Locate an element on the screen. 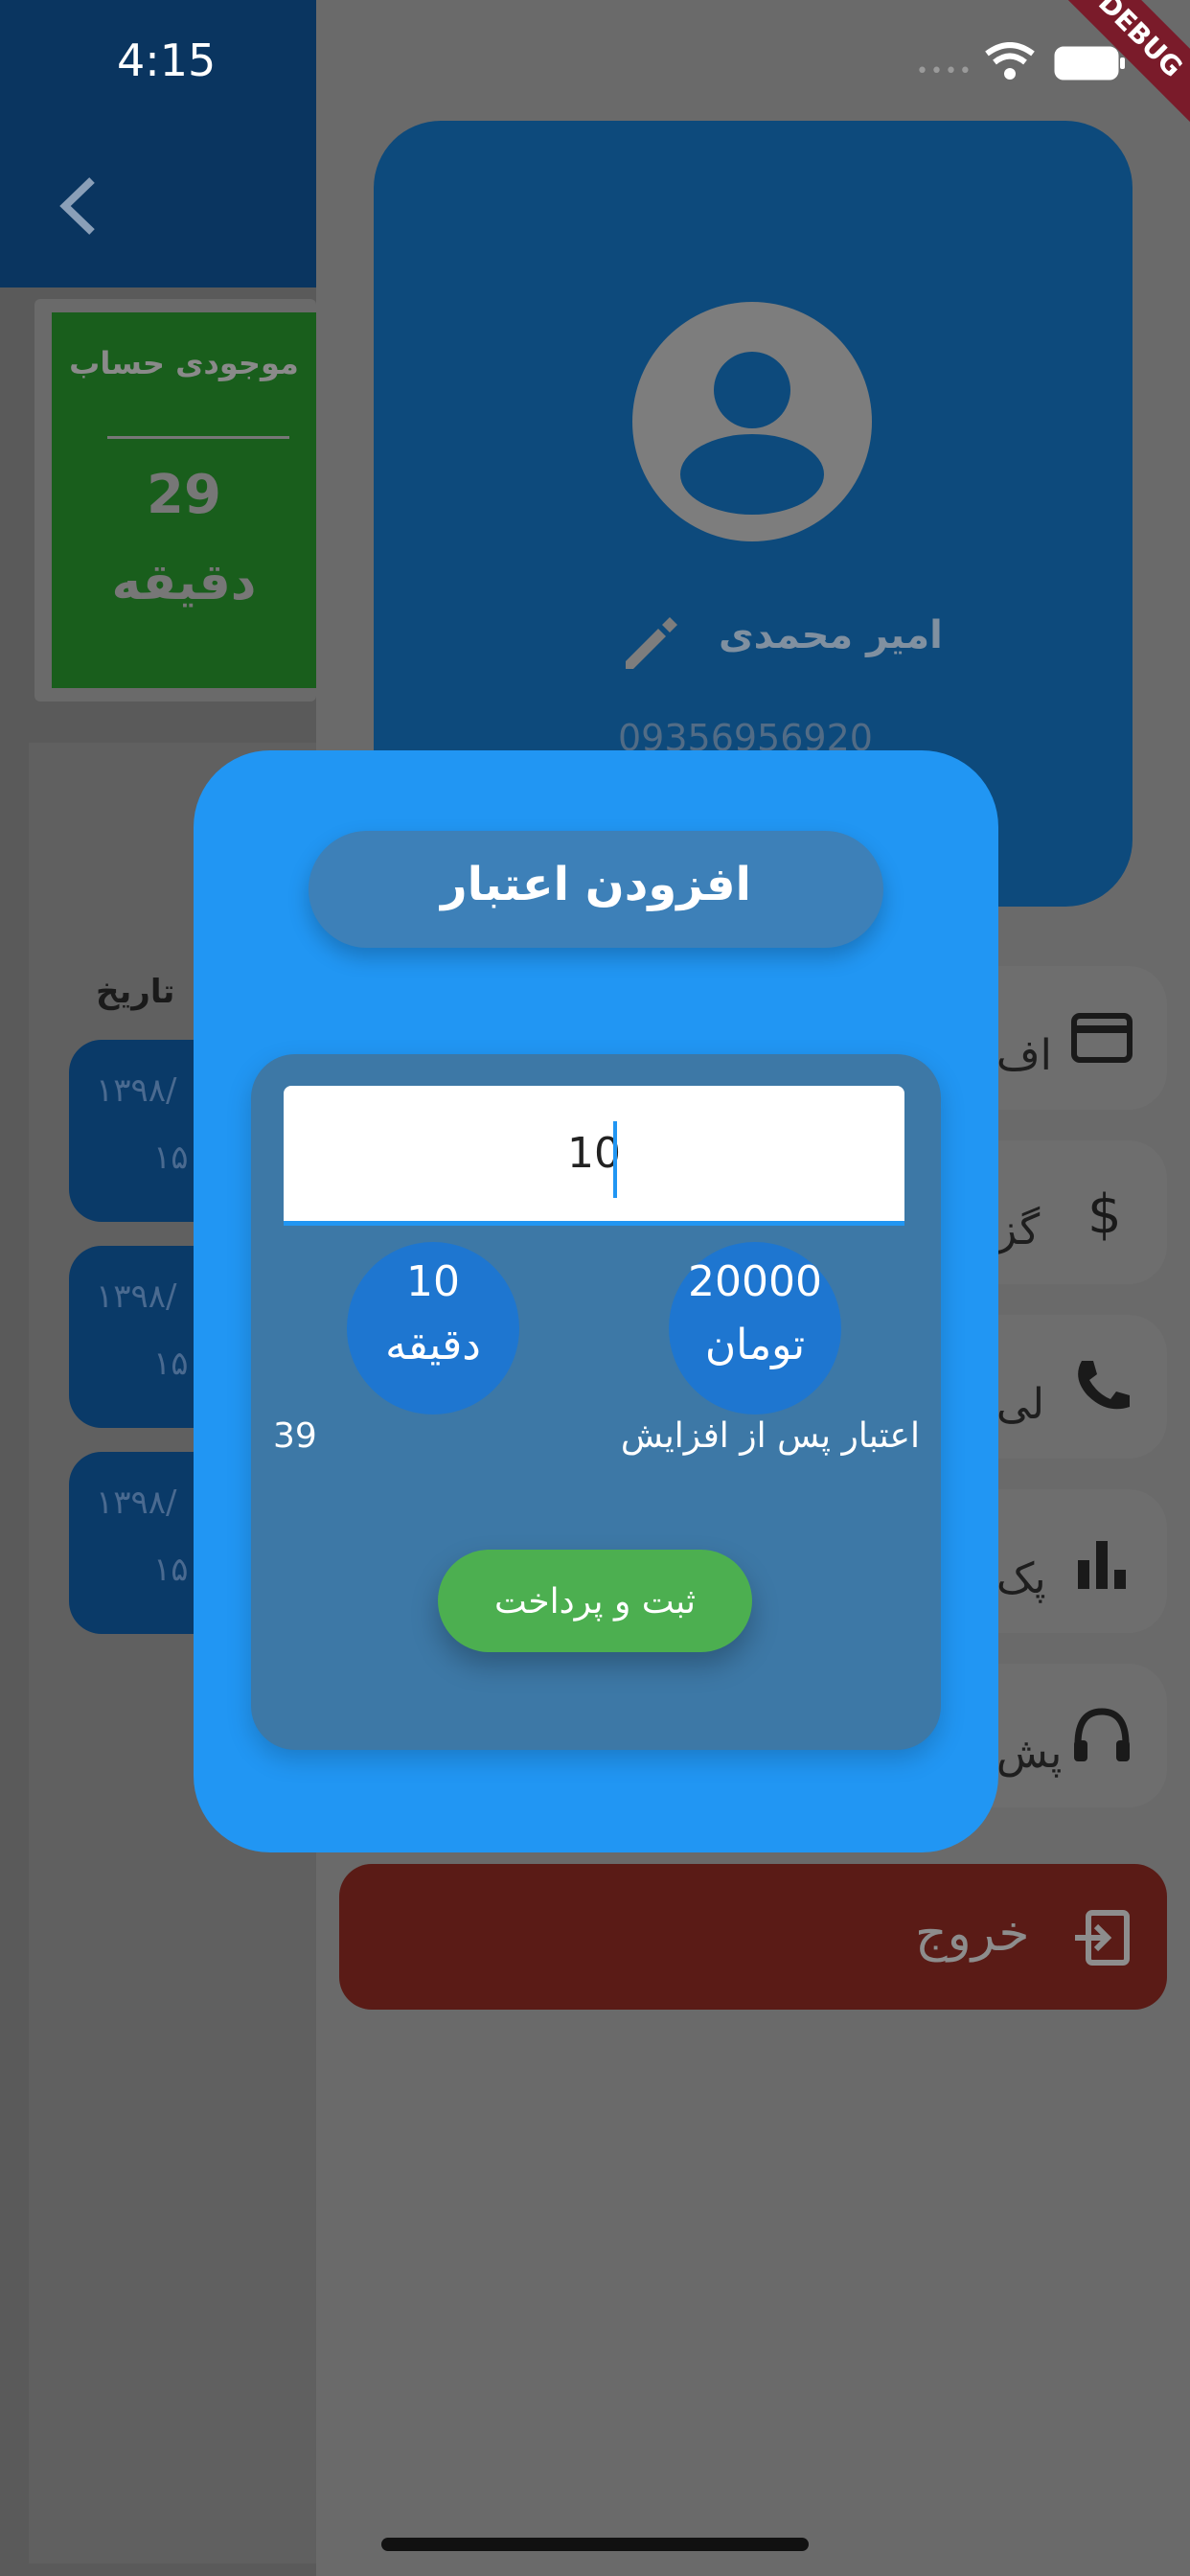 The width and height of the screenshot is (1190, 2576). balance-value: 29 is located at coordinates (184, 495).